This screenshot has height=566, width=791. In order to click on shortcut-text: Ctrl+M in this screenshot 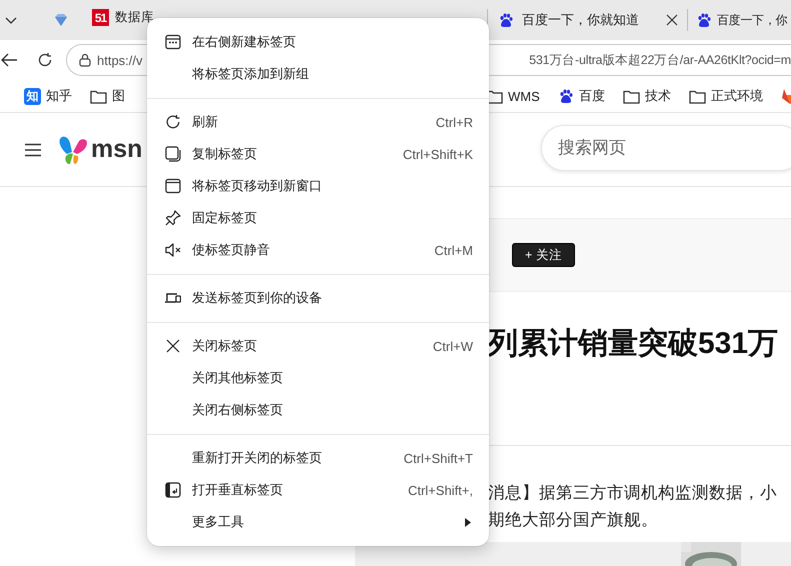, I will do `click(453, 250)`.